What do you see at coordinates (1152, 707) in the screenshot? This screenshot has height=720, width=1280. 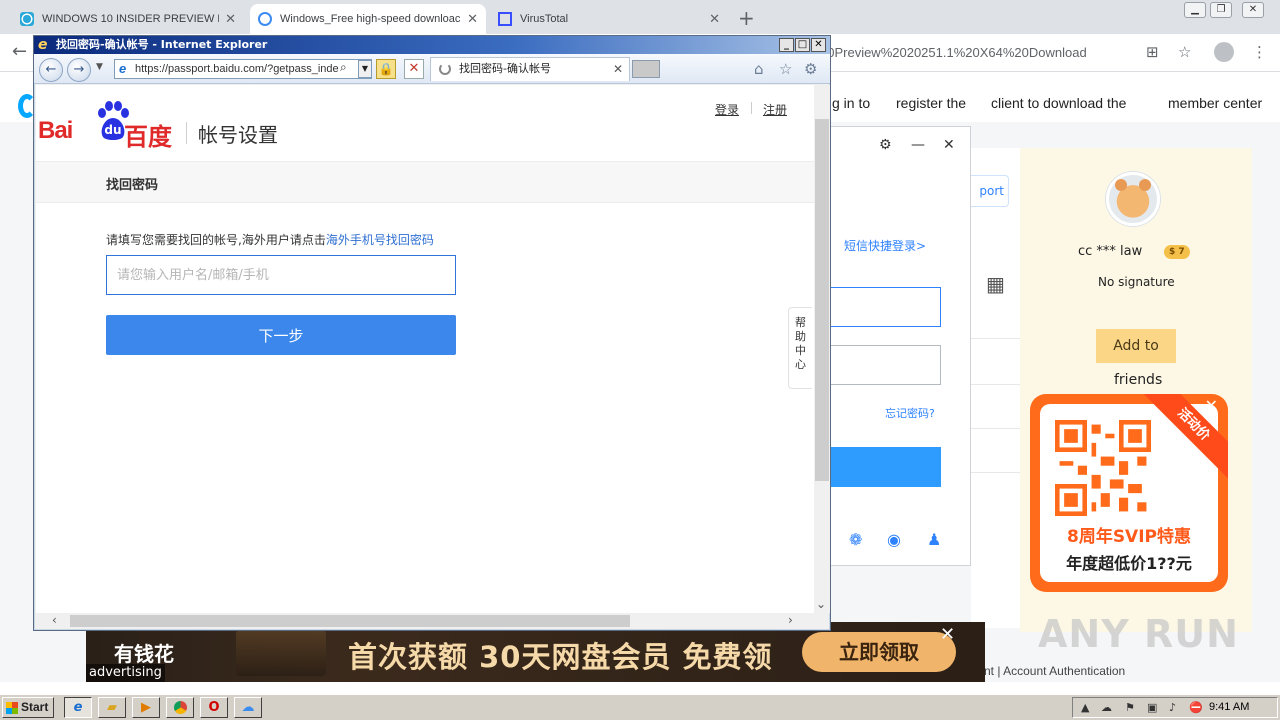 I see `tray-network-icon: ▣` at bounding box center [1152, 707].